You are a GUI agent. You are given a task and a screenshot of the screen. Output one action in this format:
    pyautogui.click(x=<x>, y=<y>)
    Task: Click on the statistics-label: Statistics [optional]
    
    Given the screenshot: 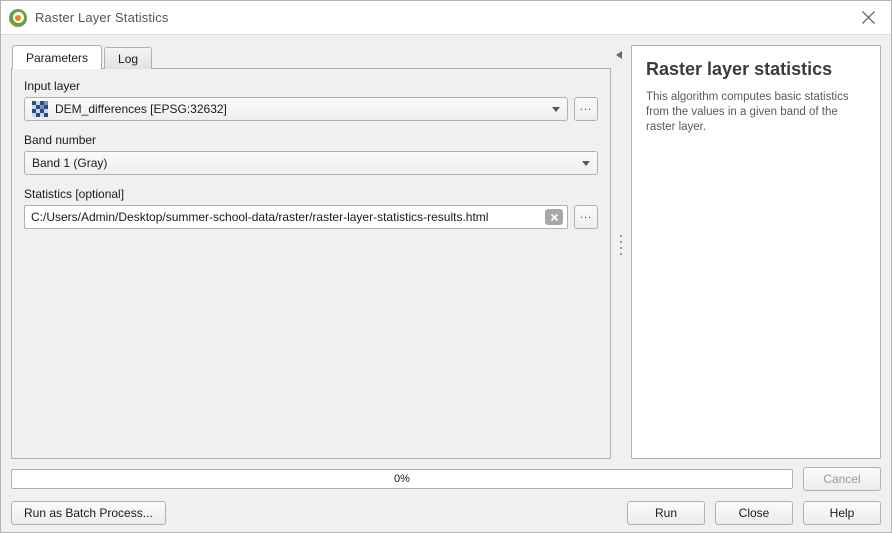 What is the action you would take?
    pyautogui.click(x=74, y=194)
    